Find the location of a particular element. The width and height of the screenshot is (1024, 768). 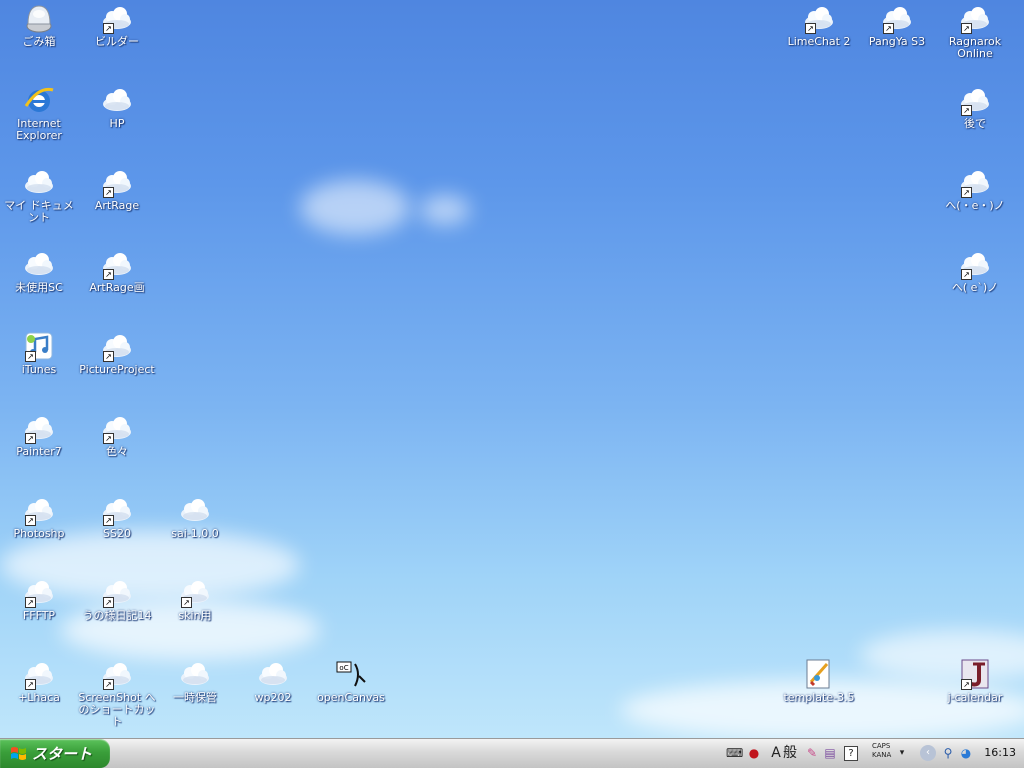

desktop-icon-internet-explorer: Internet Explorer is located at coordinates (39, 113).